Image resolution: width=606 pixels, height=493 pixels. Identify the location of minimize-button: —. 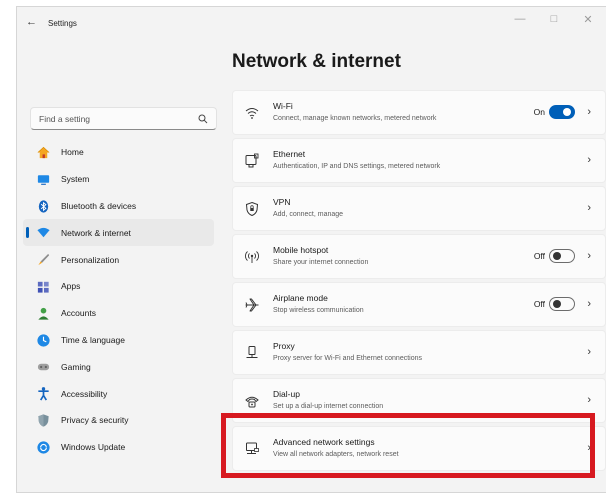
(520, 19).